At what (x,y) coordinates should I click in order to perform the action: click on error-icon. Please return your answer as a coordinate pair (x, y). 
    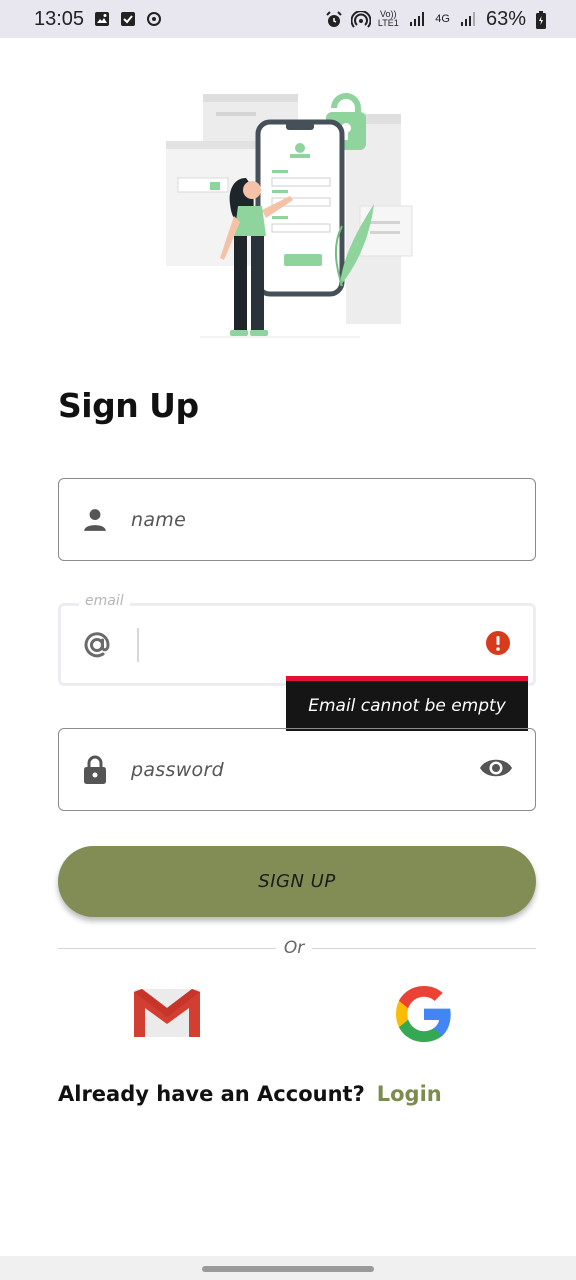
    Looking at the image, I should click on (498, 645).